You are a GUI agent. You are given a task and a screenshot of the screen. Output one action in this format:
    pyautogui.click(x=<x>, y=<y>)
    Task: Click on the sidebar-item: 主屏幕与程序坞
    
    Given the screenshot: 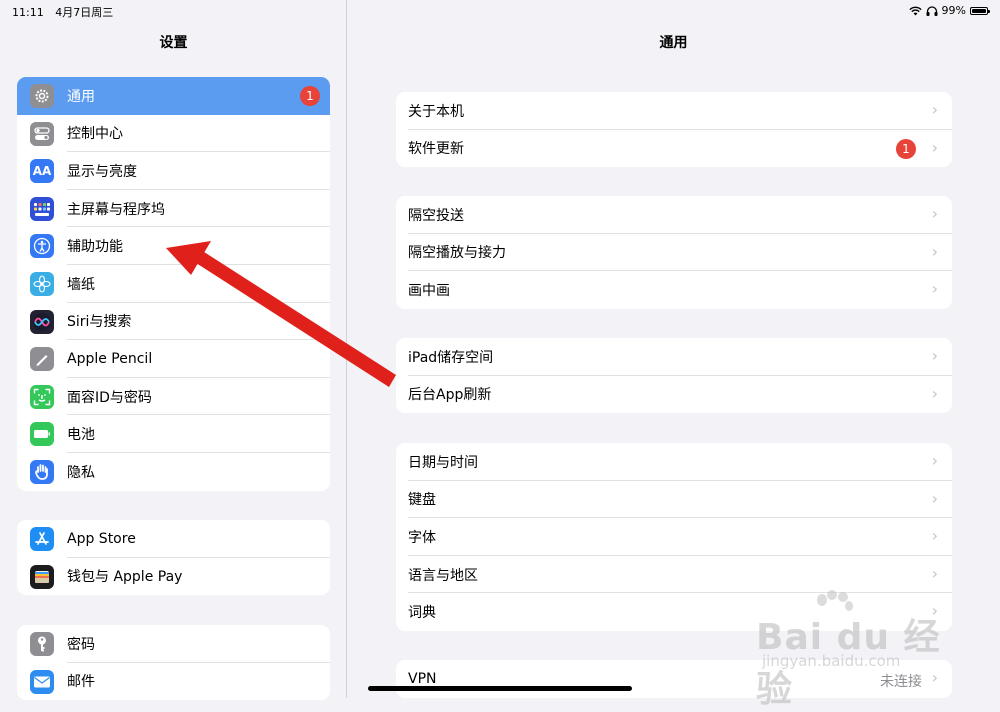 What is the action you would take?
    pyautogui.click(x=173, y=209)
    